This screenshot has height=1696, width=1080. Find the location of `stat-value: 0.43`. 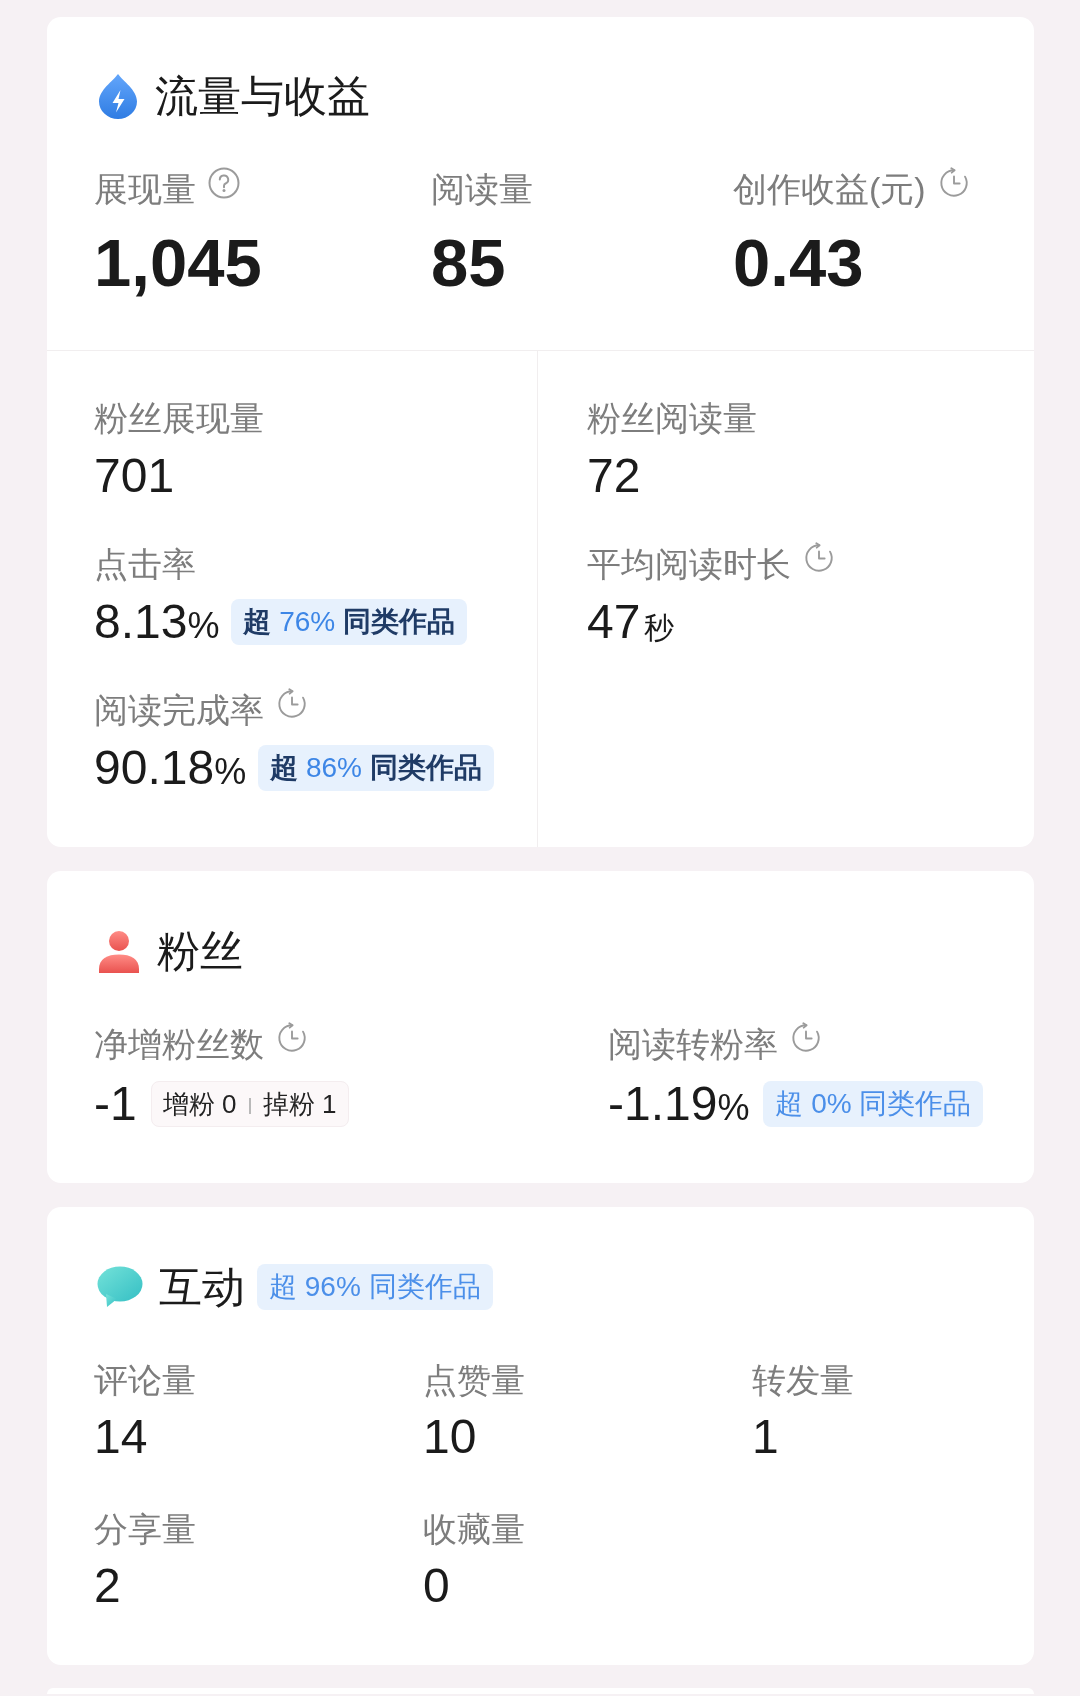

stat-value: 0.43 is located at coordinates (798, 263).